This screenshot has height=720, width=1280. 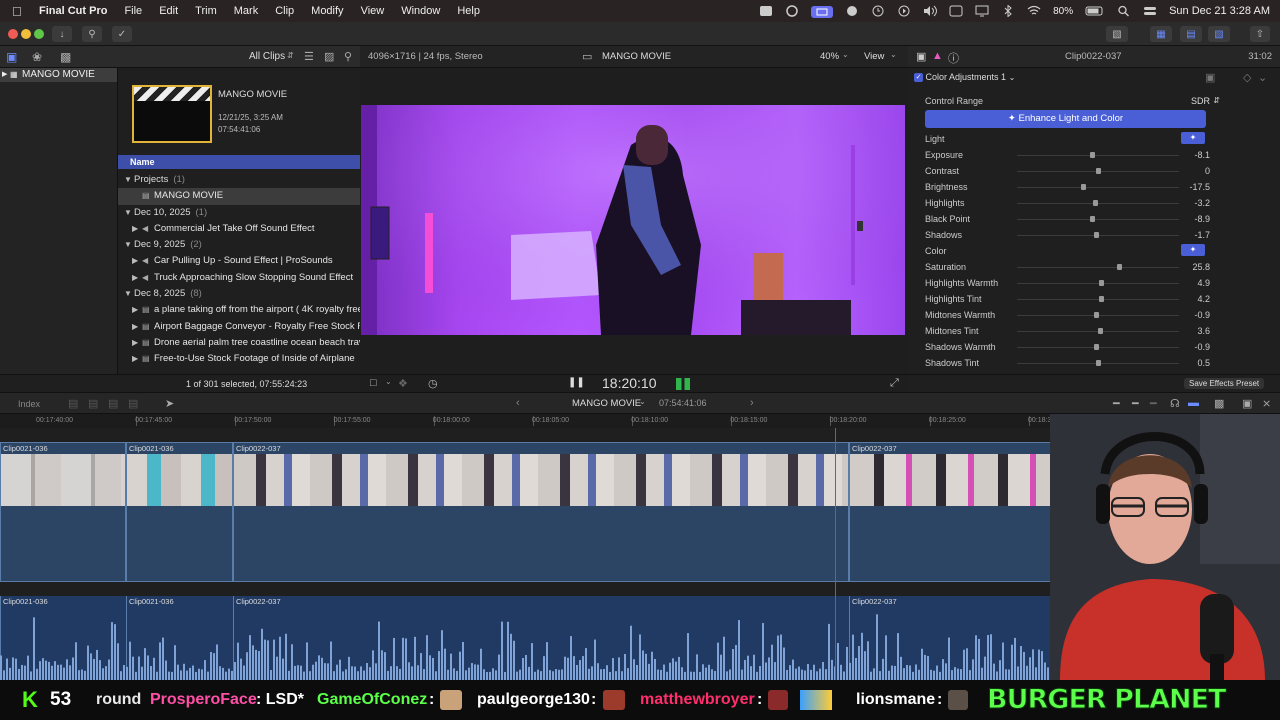 I want to click on screen-capture-icon, so click(x=822, y=11).